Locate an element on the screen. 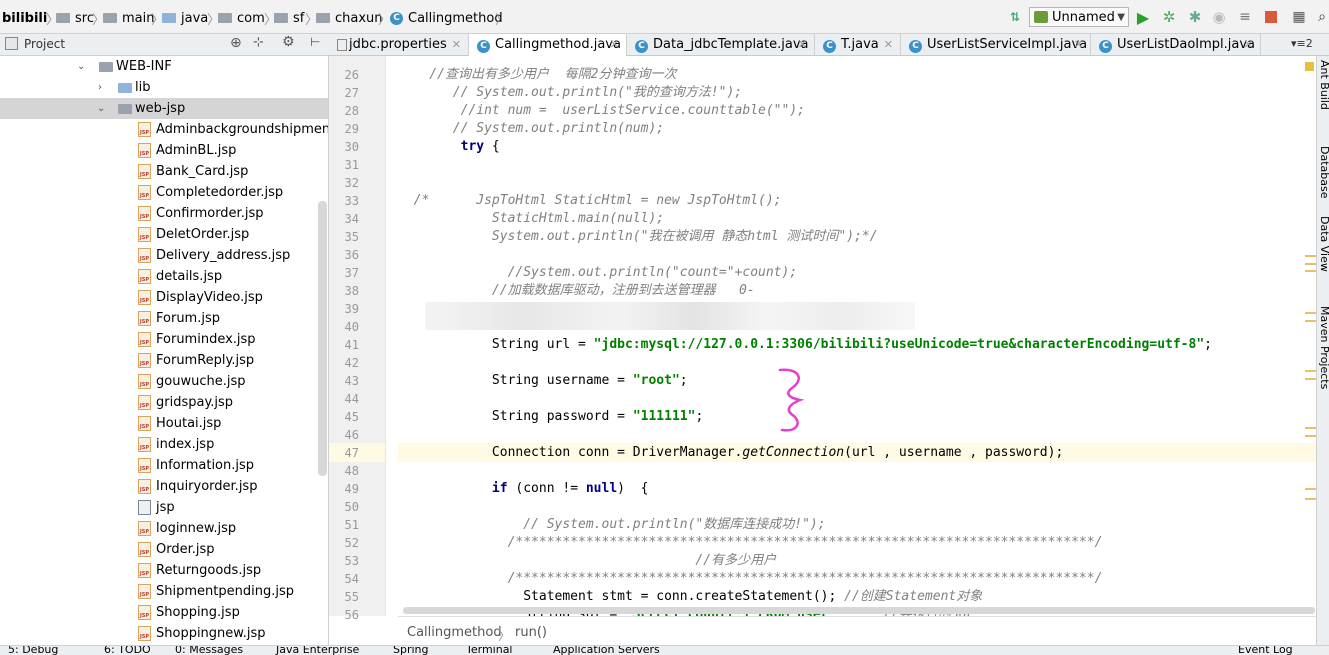 Image resolution: width=1329 pixels, height=655 pixels. tree-file-item: JSP AdminBL.jsp is located at coordinates (164, 150).